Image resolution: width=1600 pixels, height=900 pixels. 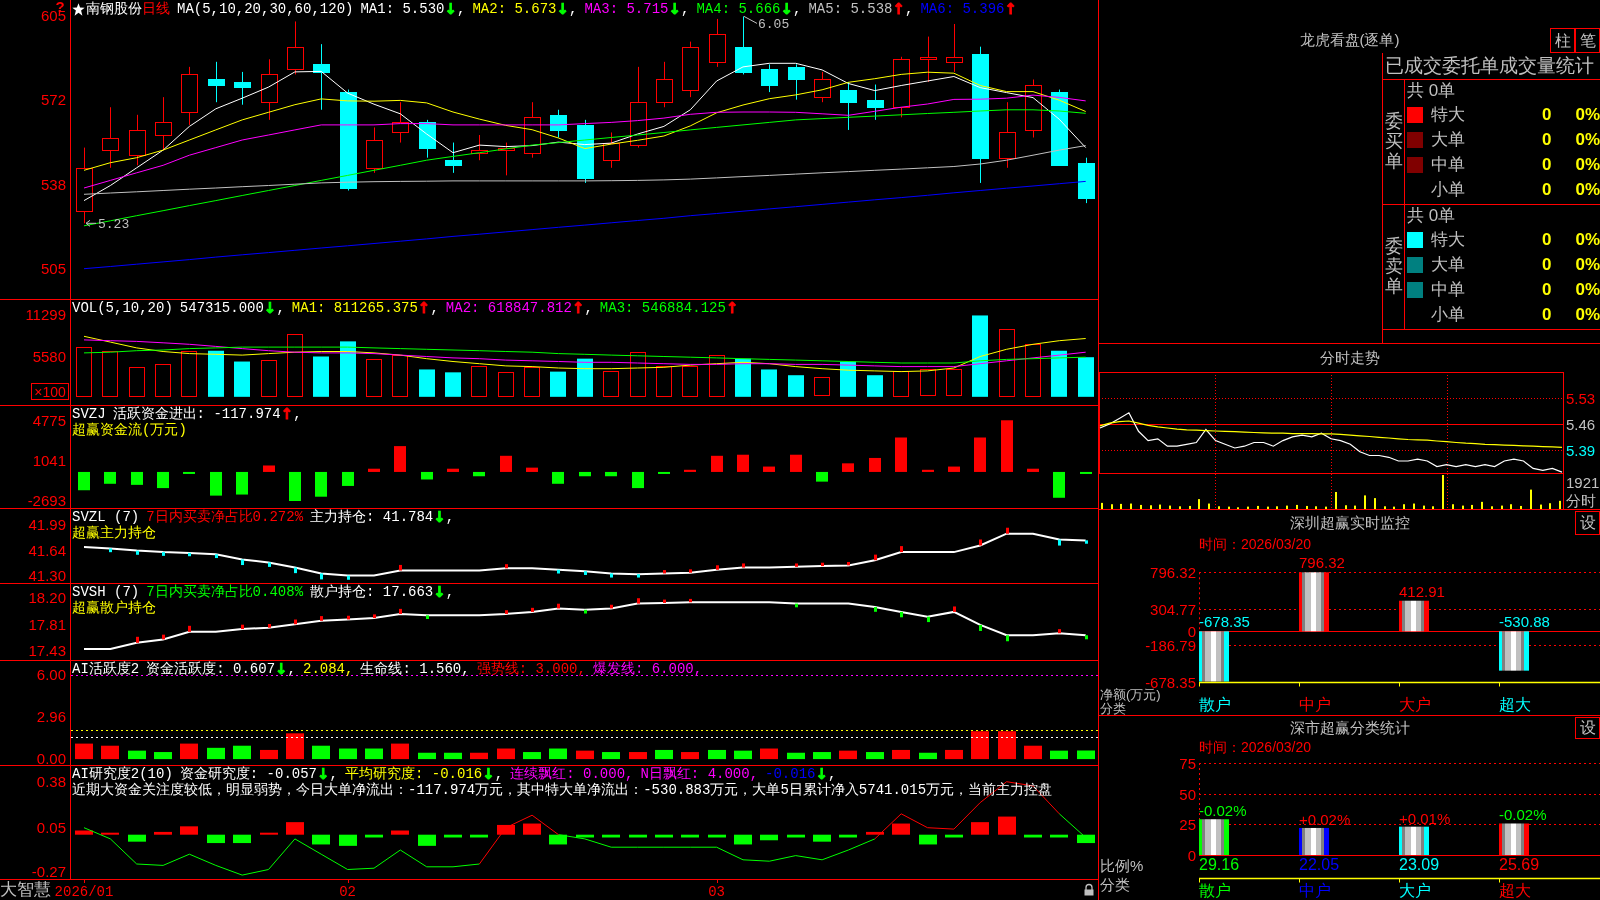 What do you see at coordinates (26, 890) in the screenshot?
I see `brand-name: 大智慧` at bounding box center [26, 890].